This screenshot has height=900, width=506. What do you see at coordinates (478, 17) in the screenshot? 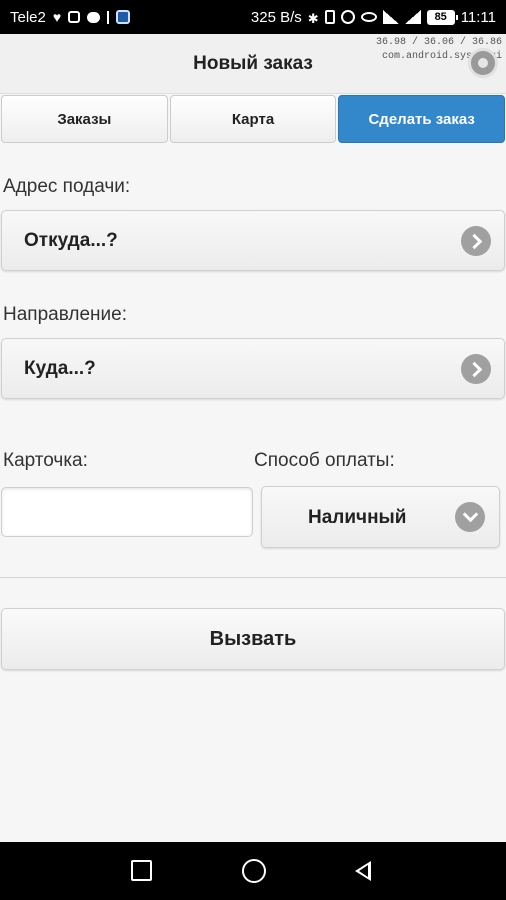
I see `clock: 11:11` at bounding box center [478, 17].